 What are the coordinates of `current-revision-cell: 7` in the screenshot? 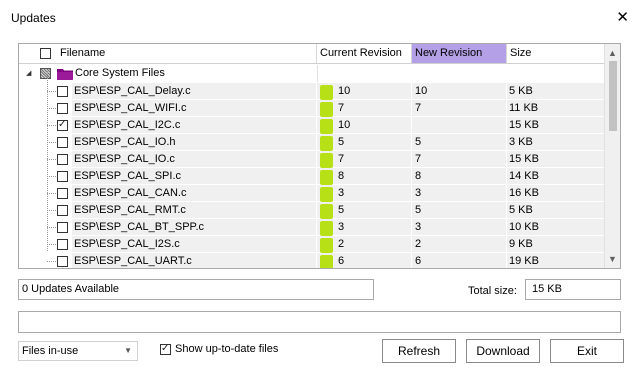 It's located at (364, 108).